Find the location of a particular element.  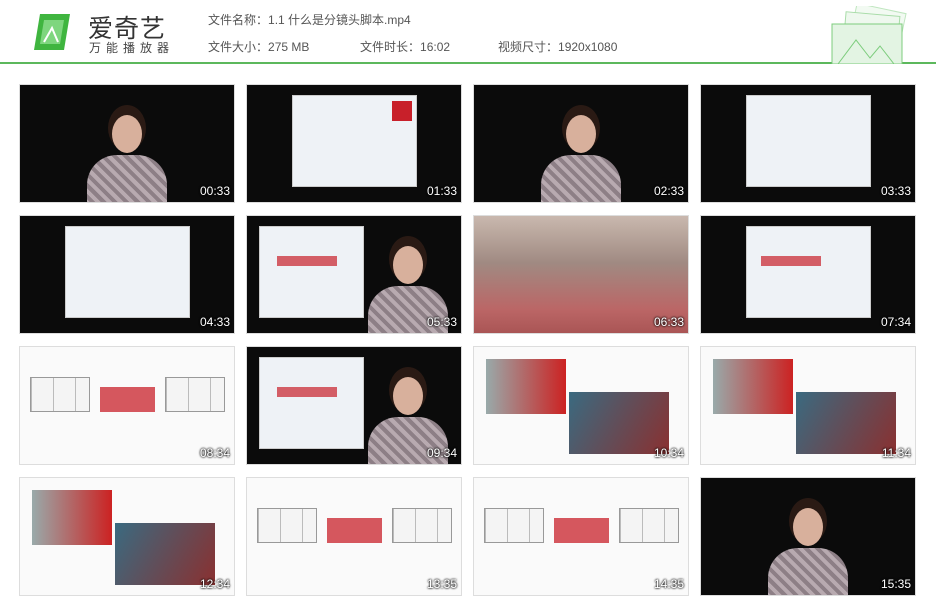

thumbnail: 07:34 is located at coordinates (808, 274).